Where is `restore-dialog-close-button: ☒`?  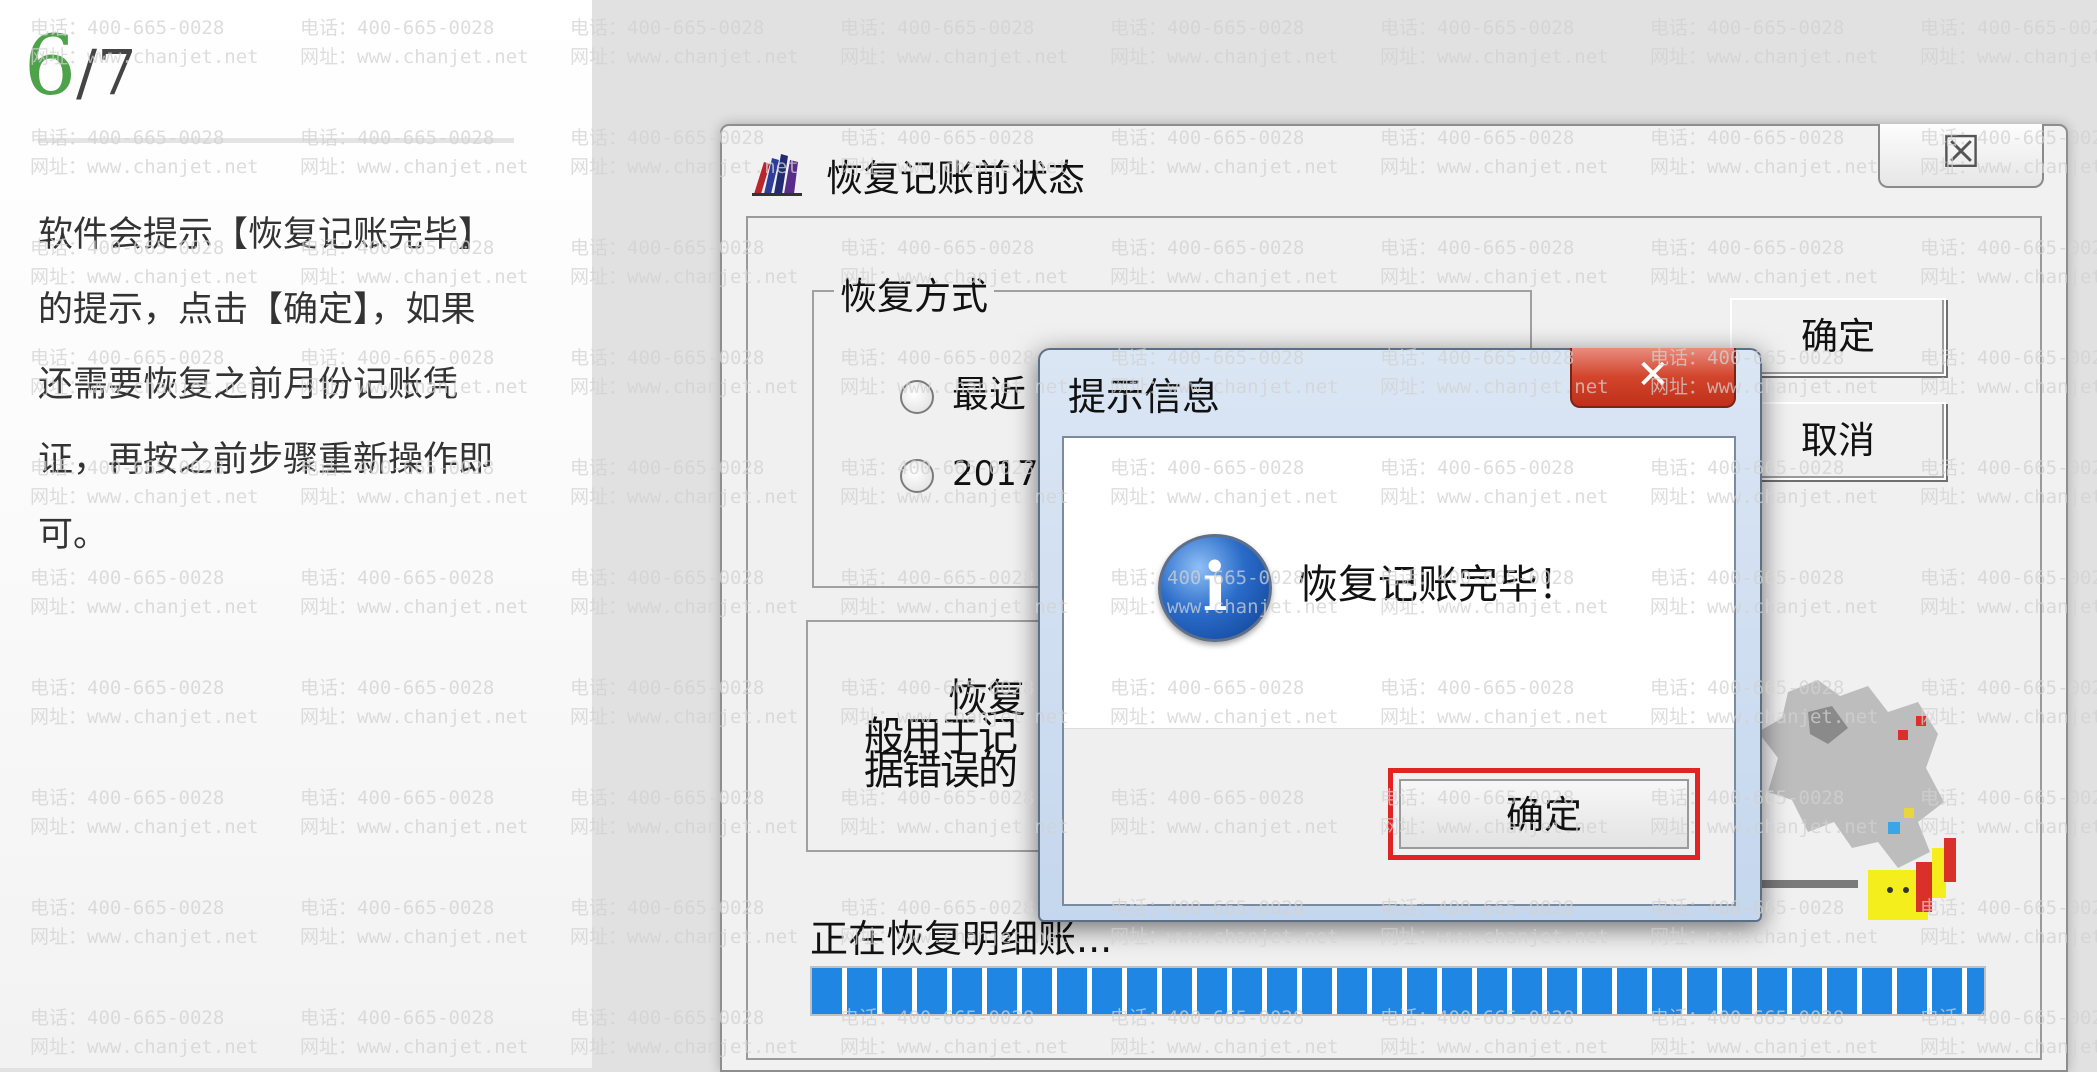 restore-dialog-close-button: ☒ is located at coordinates (1961, 156).